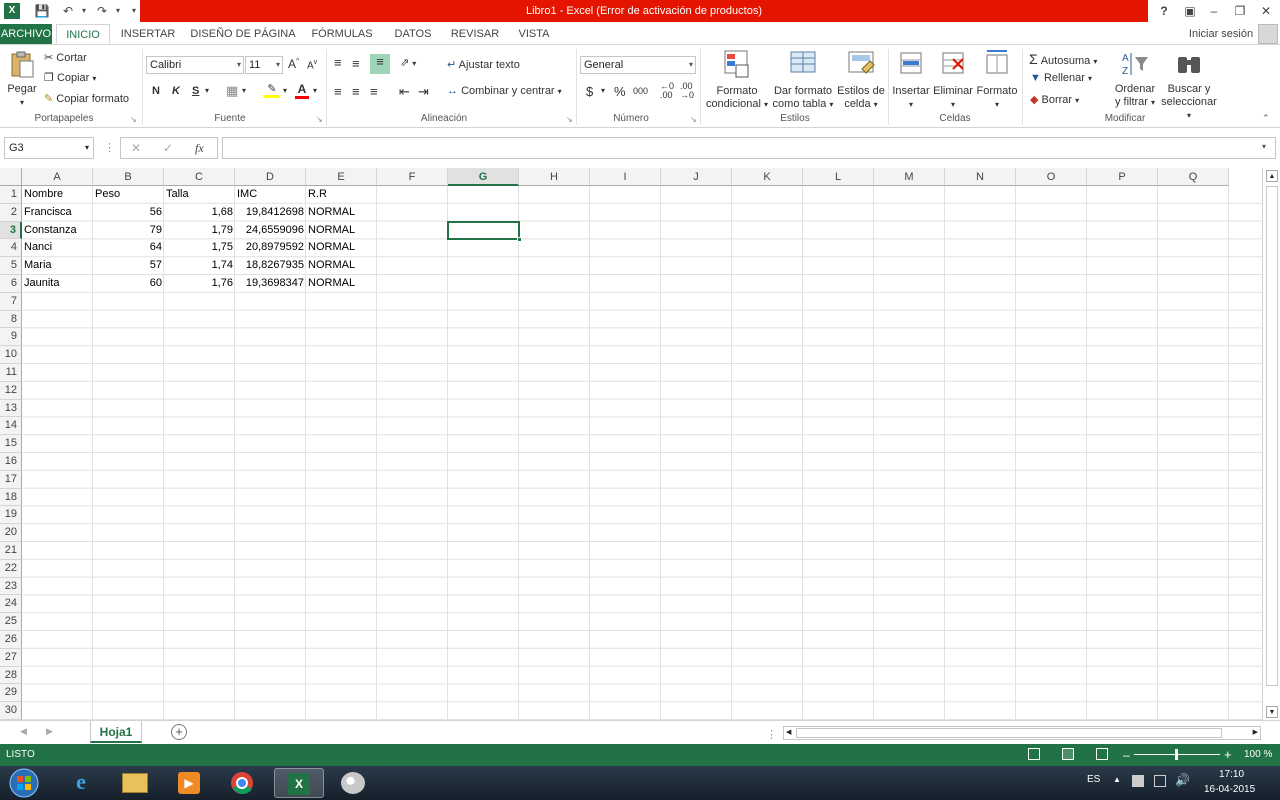 Image resolution: width=1280 pixels, height=800 pixels. I want to click on increase-indent-icon: ⇥, so click(423, 92).